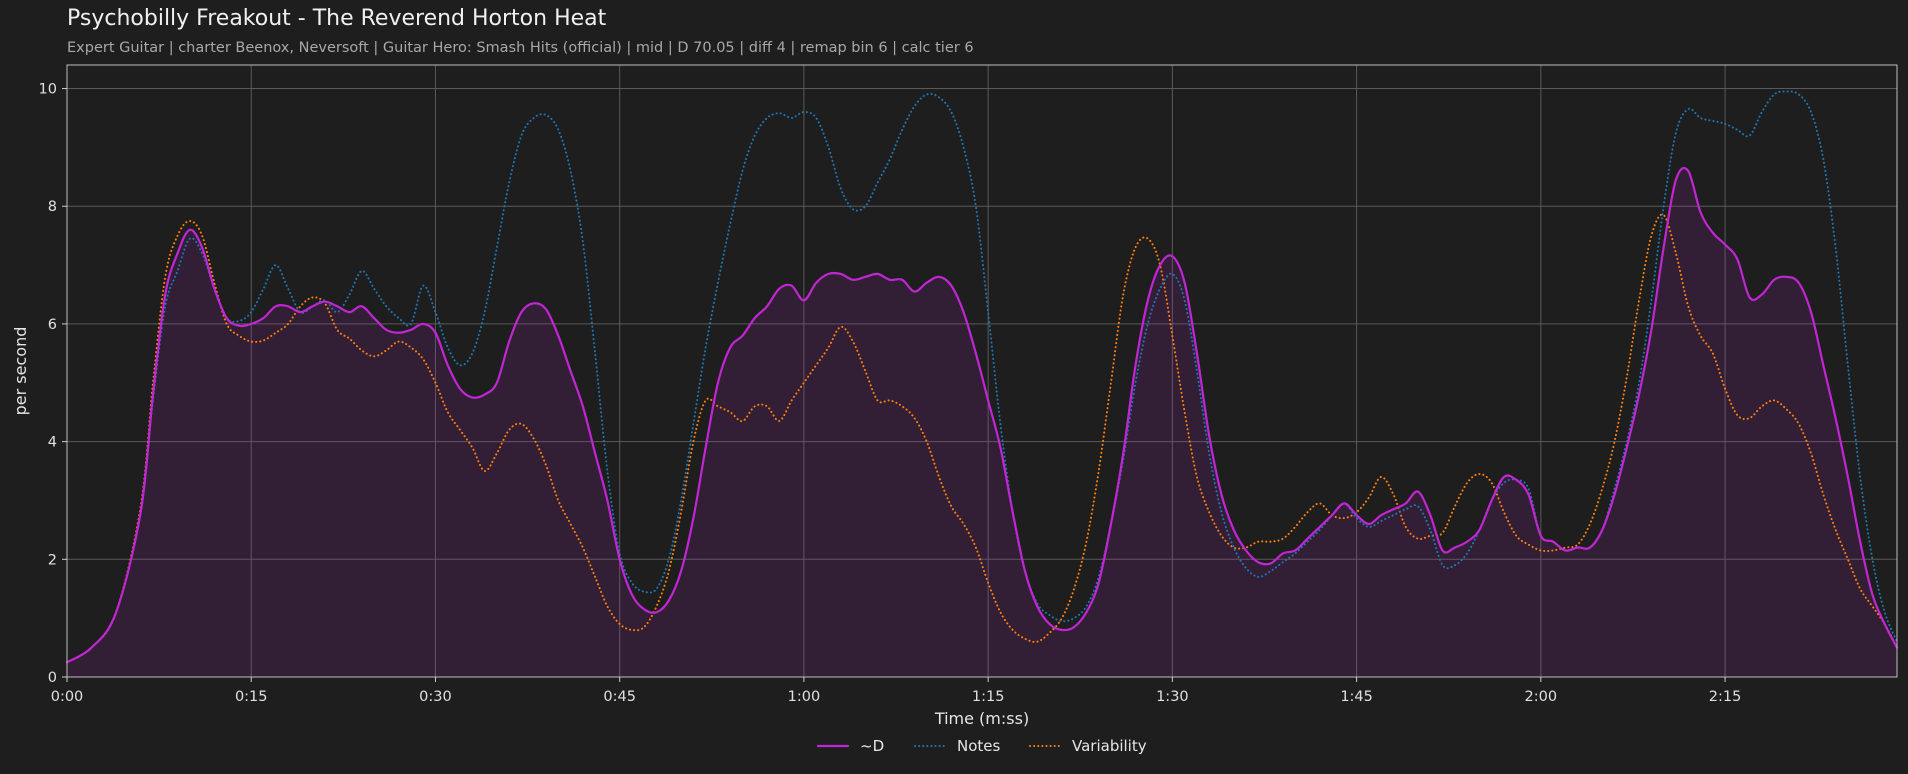  I want to click on legend: ~D Notes Variability, so click(981, 746).